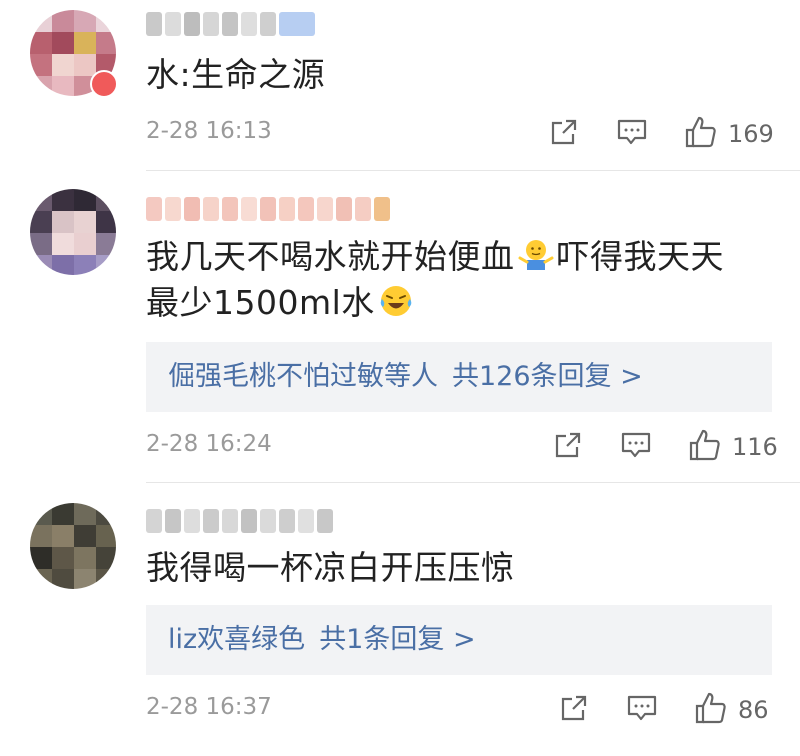 Image resolution: width=800 pixels, height=756 pixels. Describe the element at coordinates (236, 74) in the screenshot. I see `comment-text: 水:生命之源` at that location.